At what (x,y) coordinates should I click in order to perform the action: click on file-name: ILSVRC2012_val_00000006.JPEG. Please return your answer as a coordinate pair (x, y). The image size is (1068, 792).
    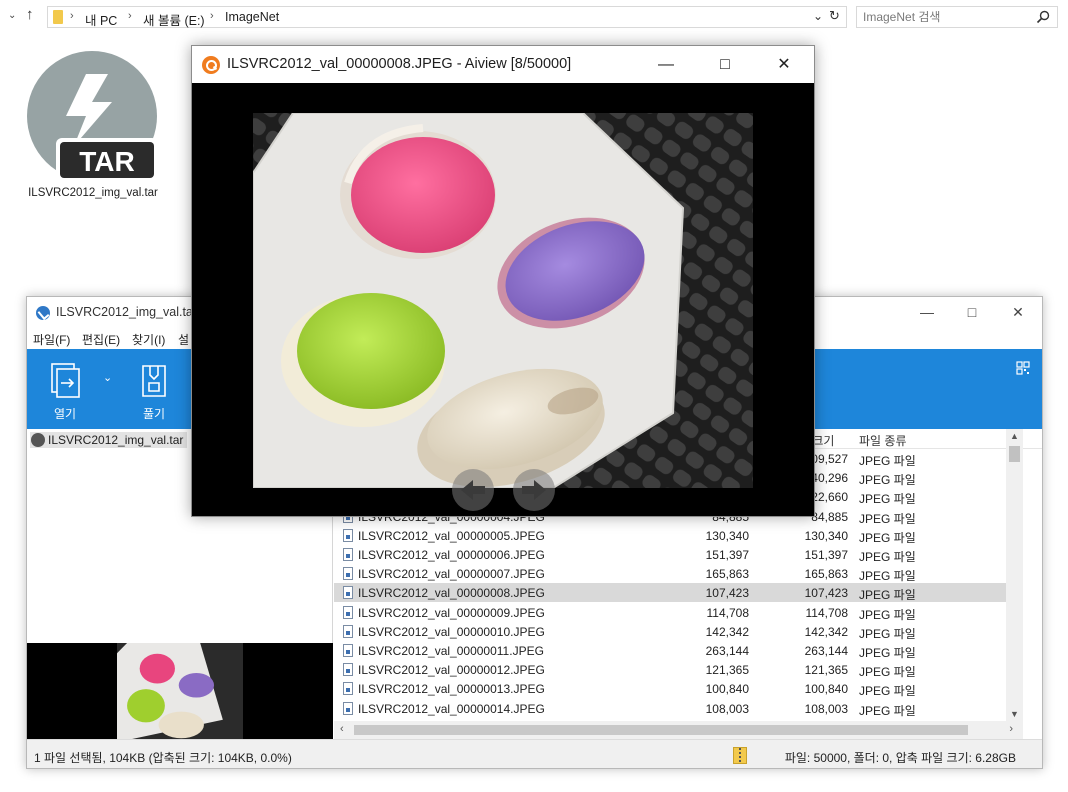
    Looking at the image, I should click on (451, 555).